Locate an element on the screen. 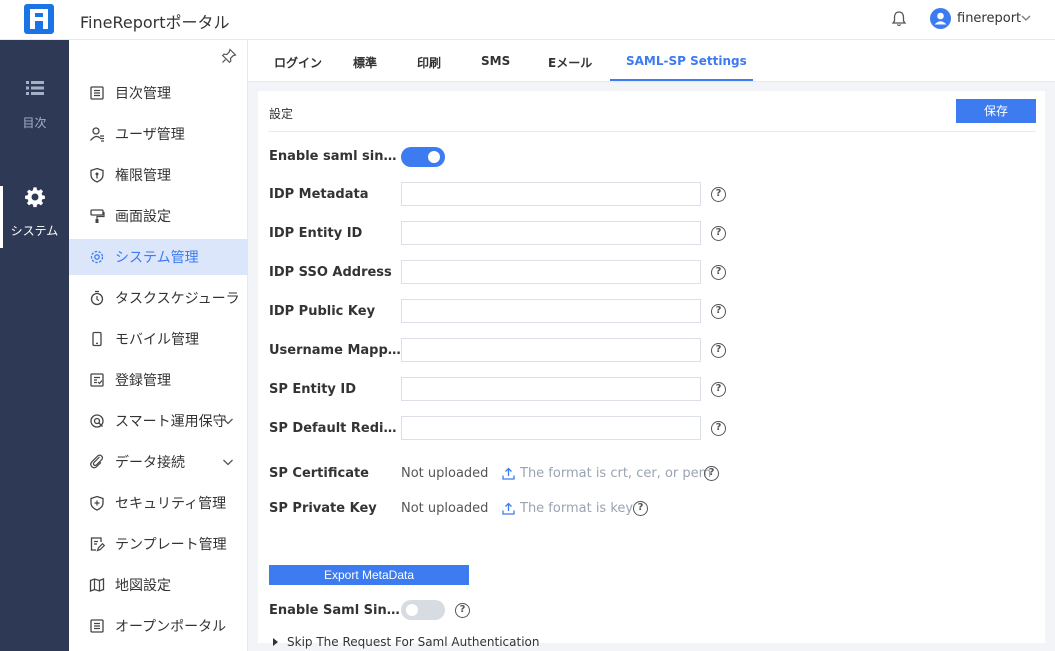 The width and height of the screenshot is (1055, 651). sidebar-item-system-management: システム管理 is located at coordinates (158, 257).